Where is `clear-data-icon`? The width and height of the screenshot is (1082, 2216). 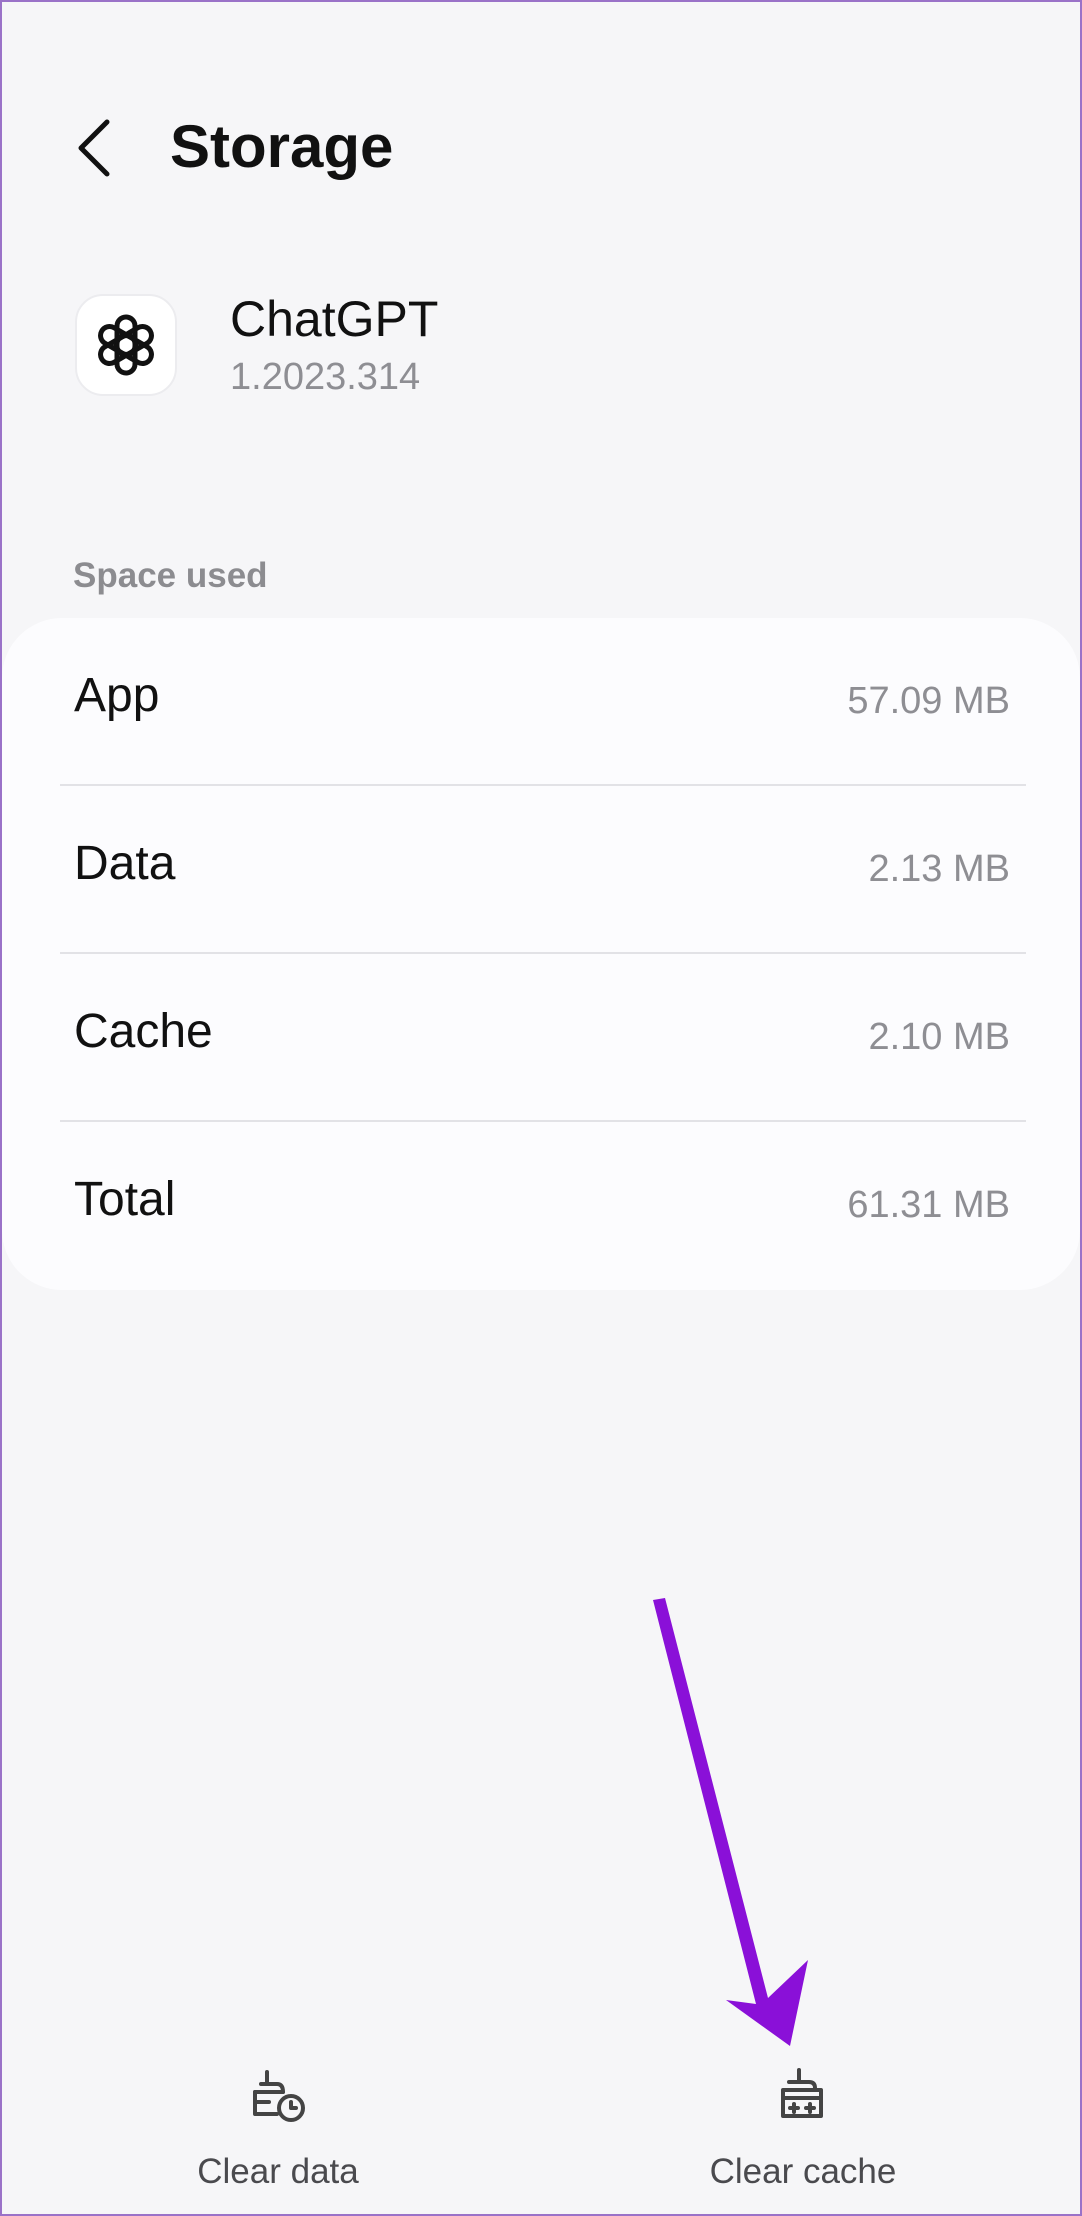 clear-data-icon is located at coordinates (279, 2096).